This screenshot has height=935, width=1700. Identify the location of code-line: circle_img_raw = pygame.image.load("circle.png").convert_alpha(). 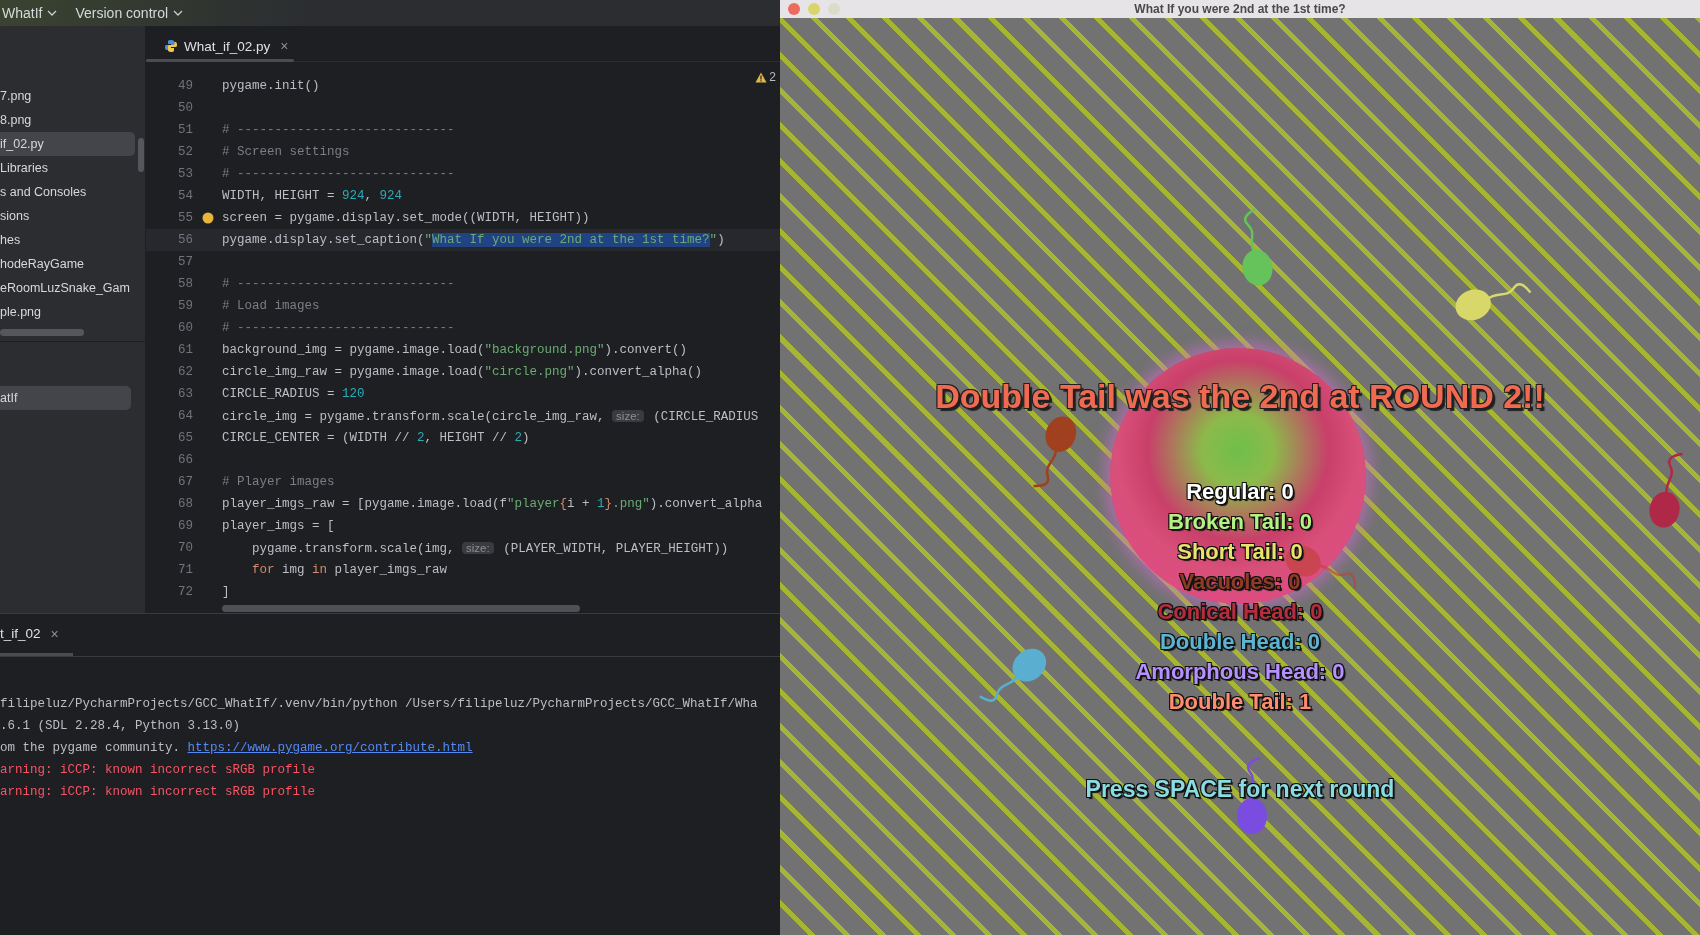
(462, 372).